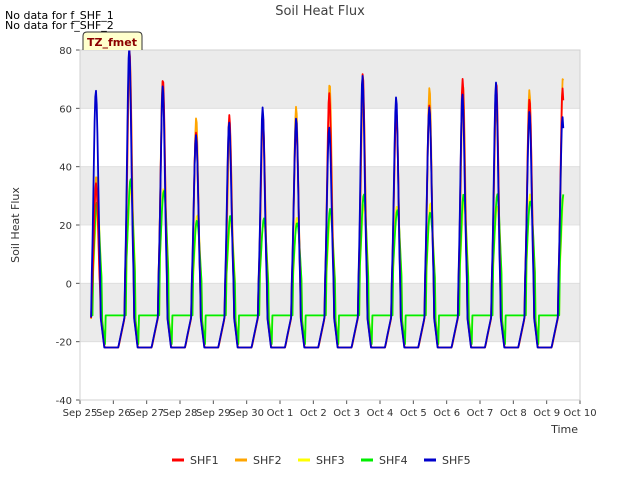 This screenshot has height=480, width=640. Describe the element at coordinates (579, 413) in the screenshot. I see `x-tick-label: Oct 10` at that location.